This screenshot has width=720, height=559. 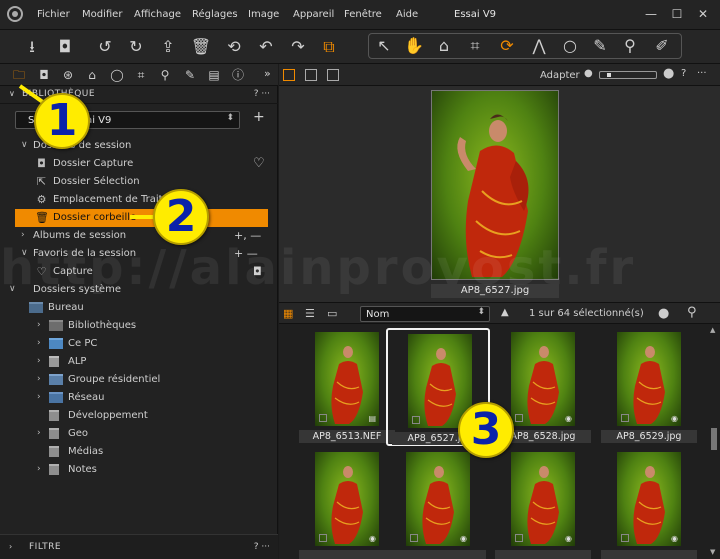 What do you see at coordinates (68, 75) in the screenshot?
I see `color-tab-icon: ⊛` at bounding box center [68, 75].